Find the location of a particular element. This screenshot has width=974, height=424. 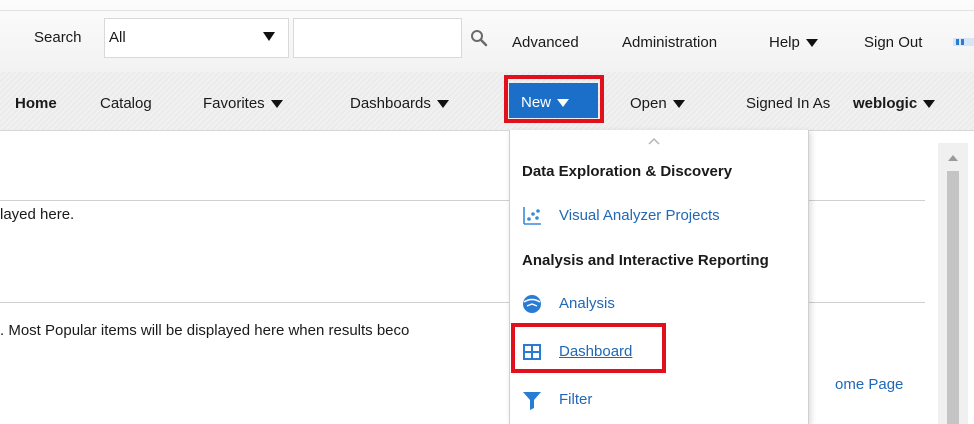

scroll-up-arrow-icon is located at coordinates (953, 158).